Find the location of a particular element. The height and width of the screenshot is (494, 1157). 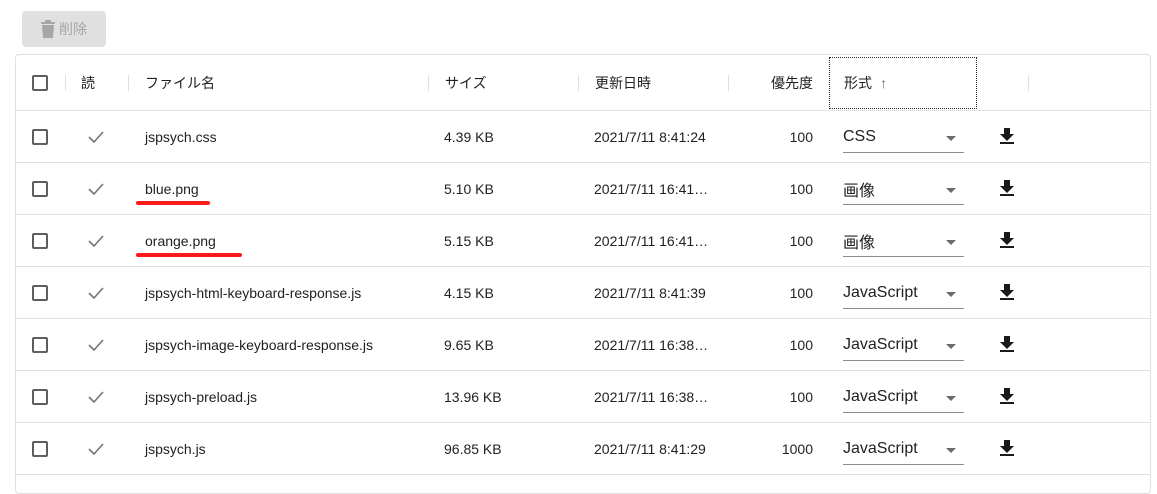

filename-cell: jspsych.js is located at coordinates (175, 448).